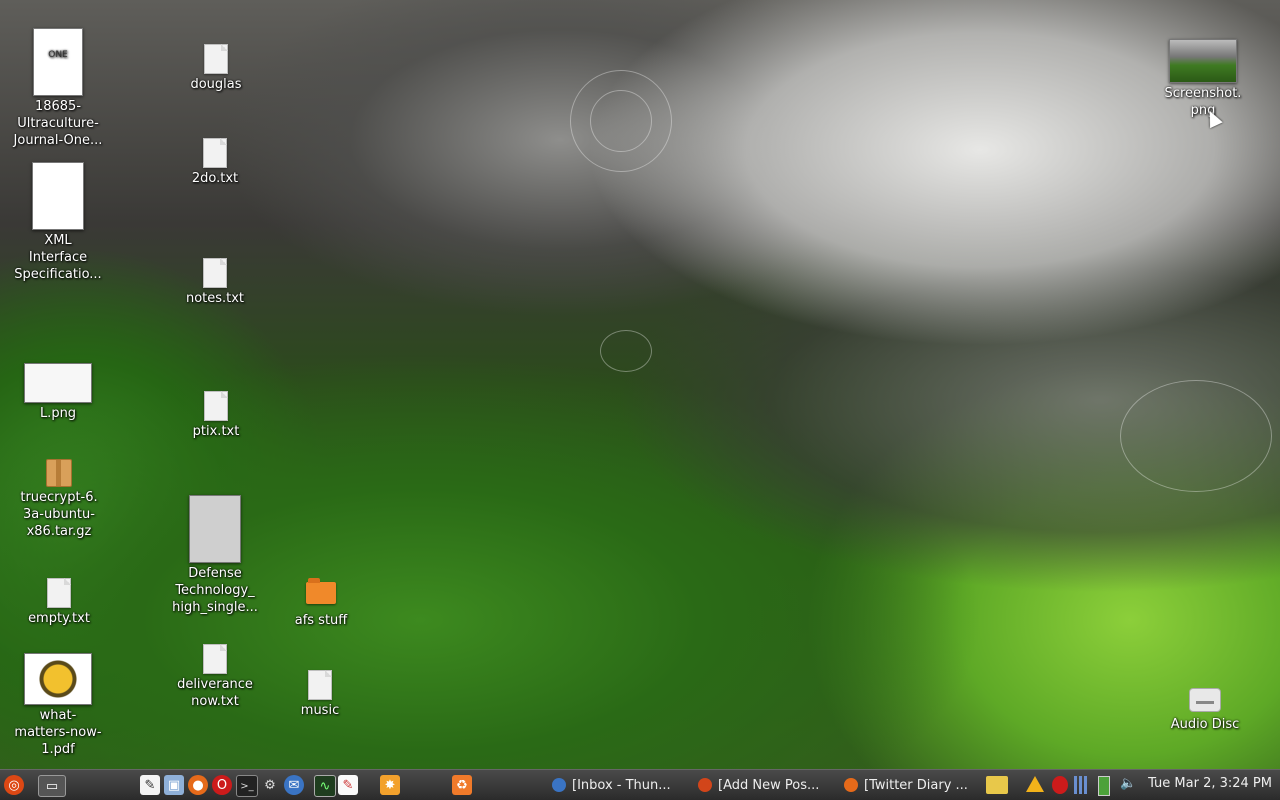  What do you see at coordinates (851, 785) in the screenshot?
I see `firefox-icon` at bounding box center [851, 785].